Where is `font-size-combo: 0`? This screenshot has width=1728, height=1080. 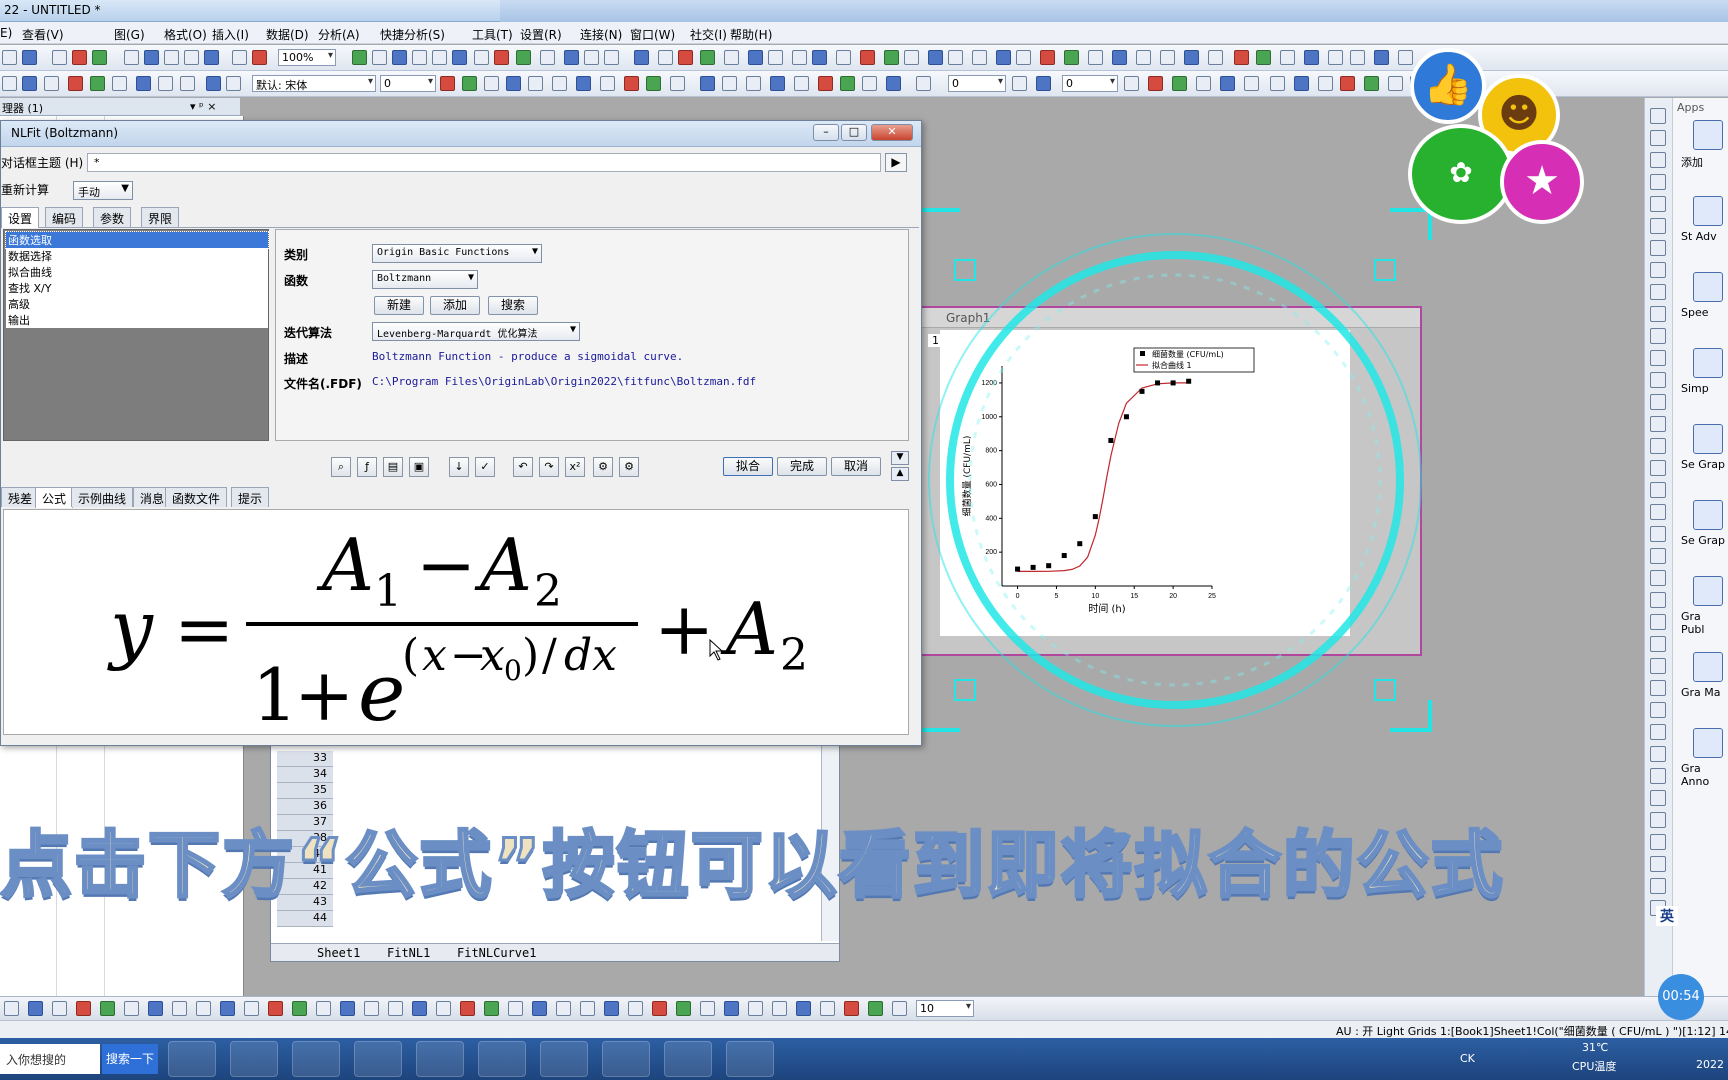 font-size-combo: 0 is located at coordinates (408, 83).